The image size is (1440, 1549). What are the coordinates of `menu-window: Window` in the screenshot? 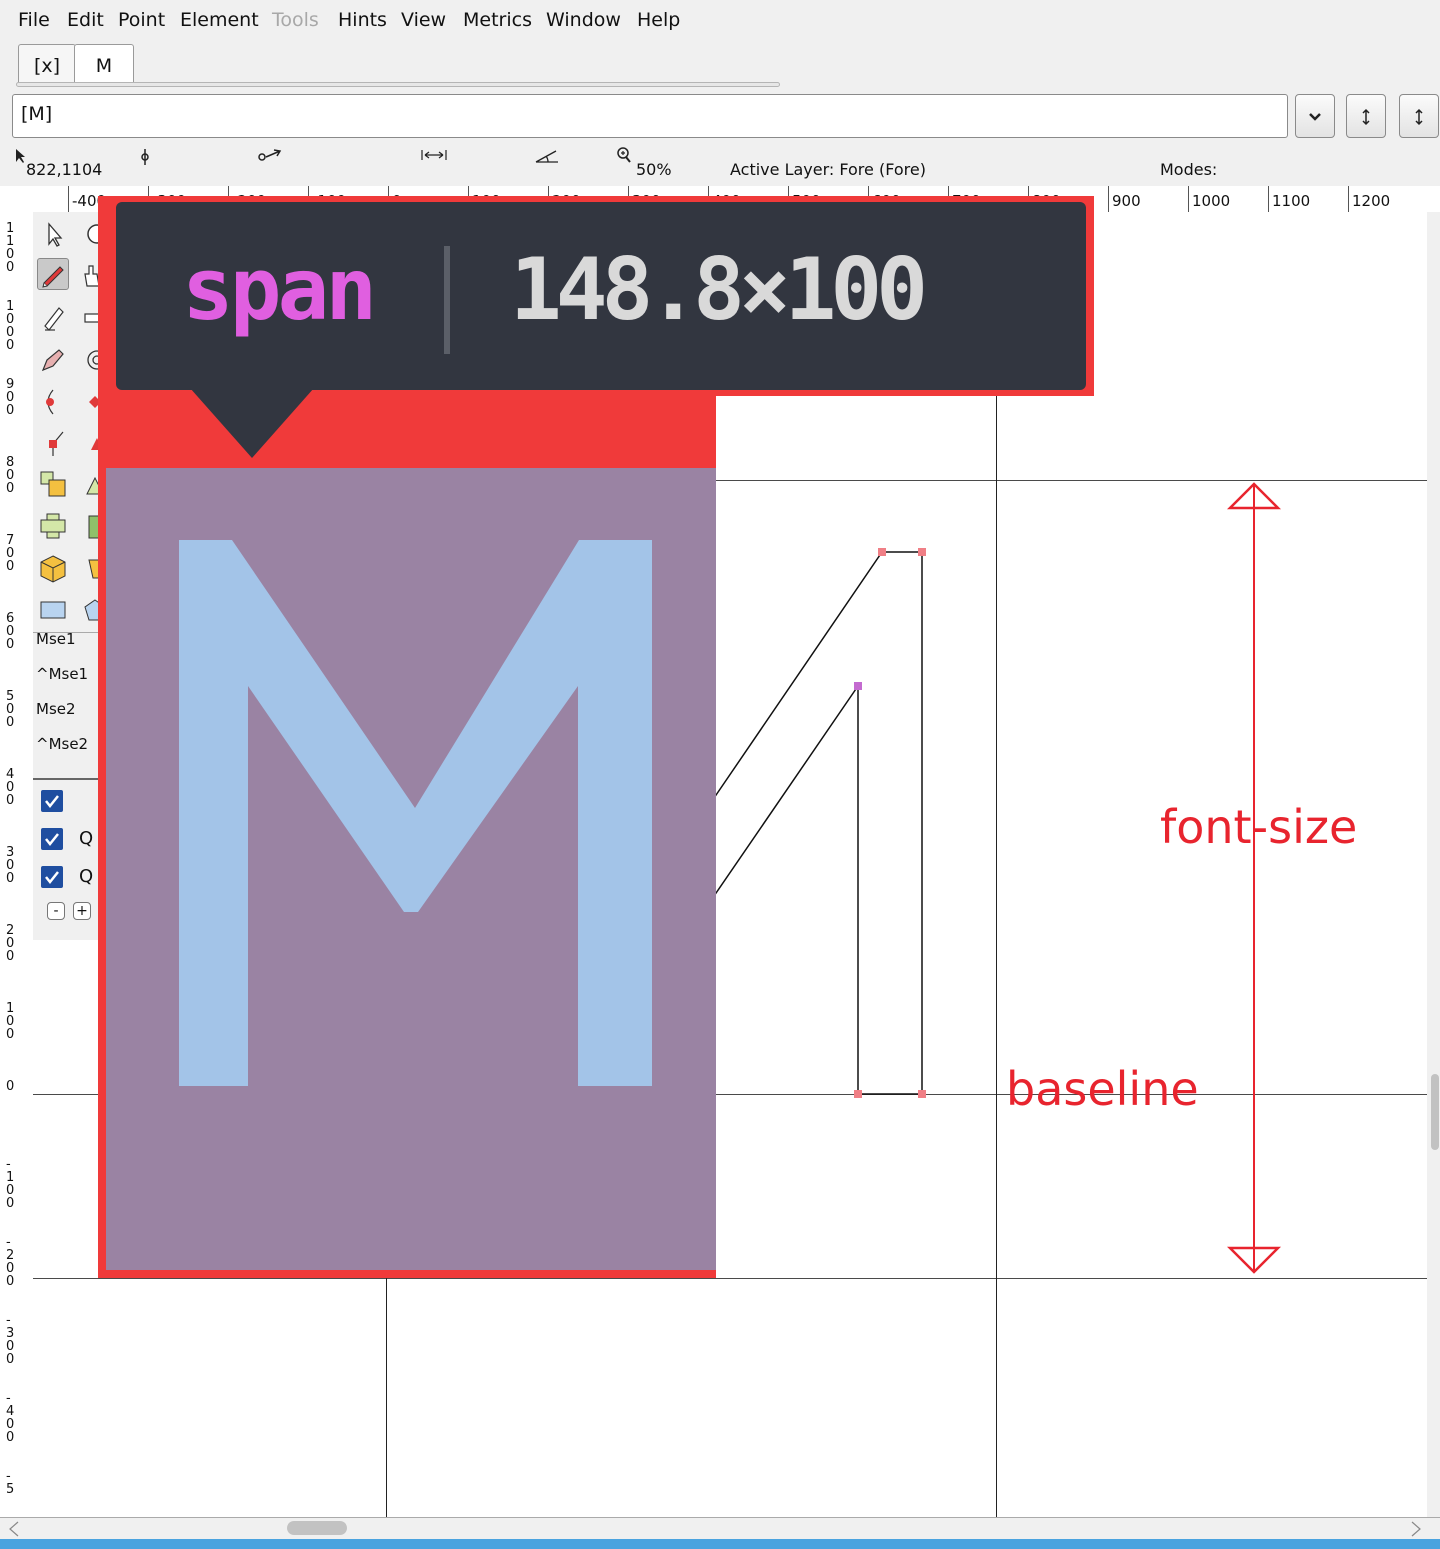 It's located at (583, 20).